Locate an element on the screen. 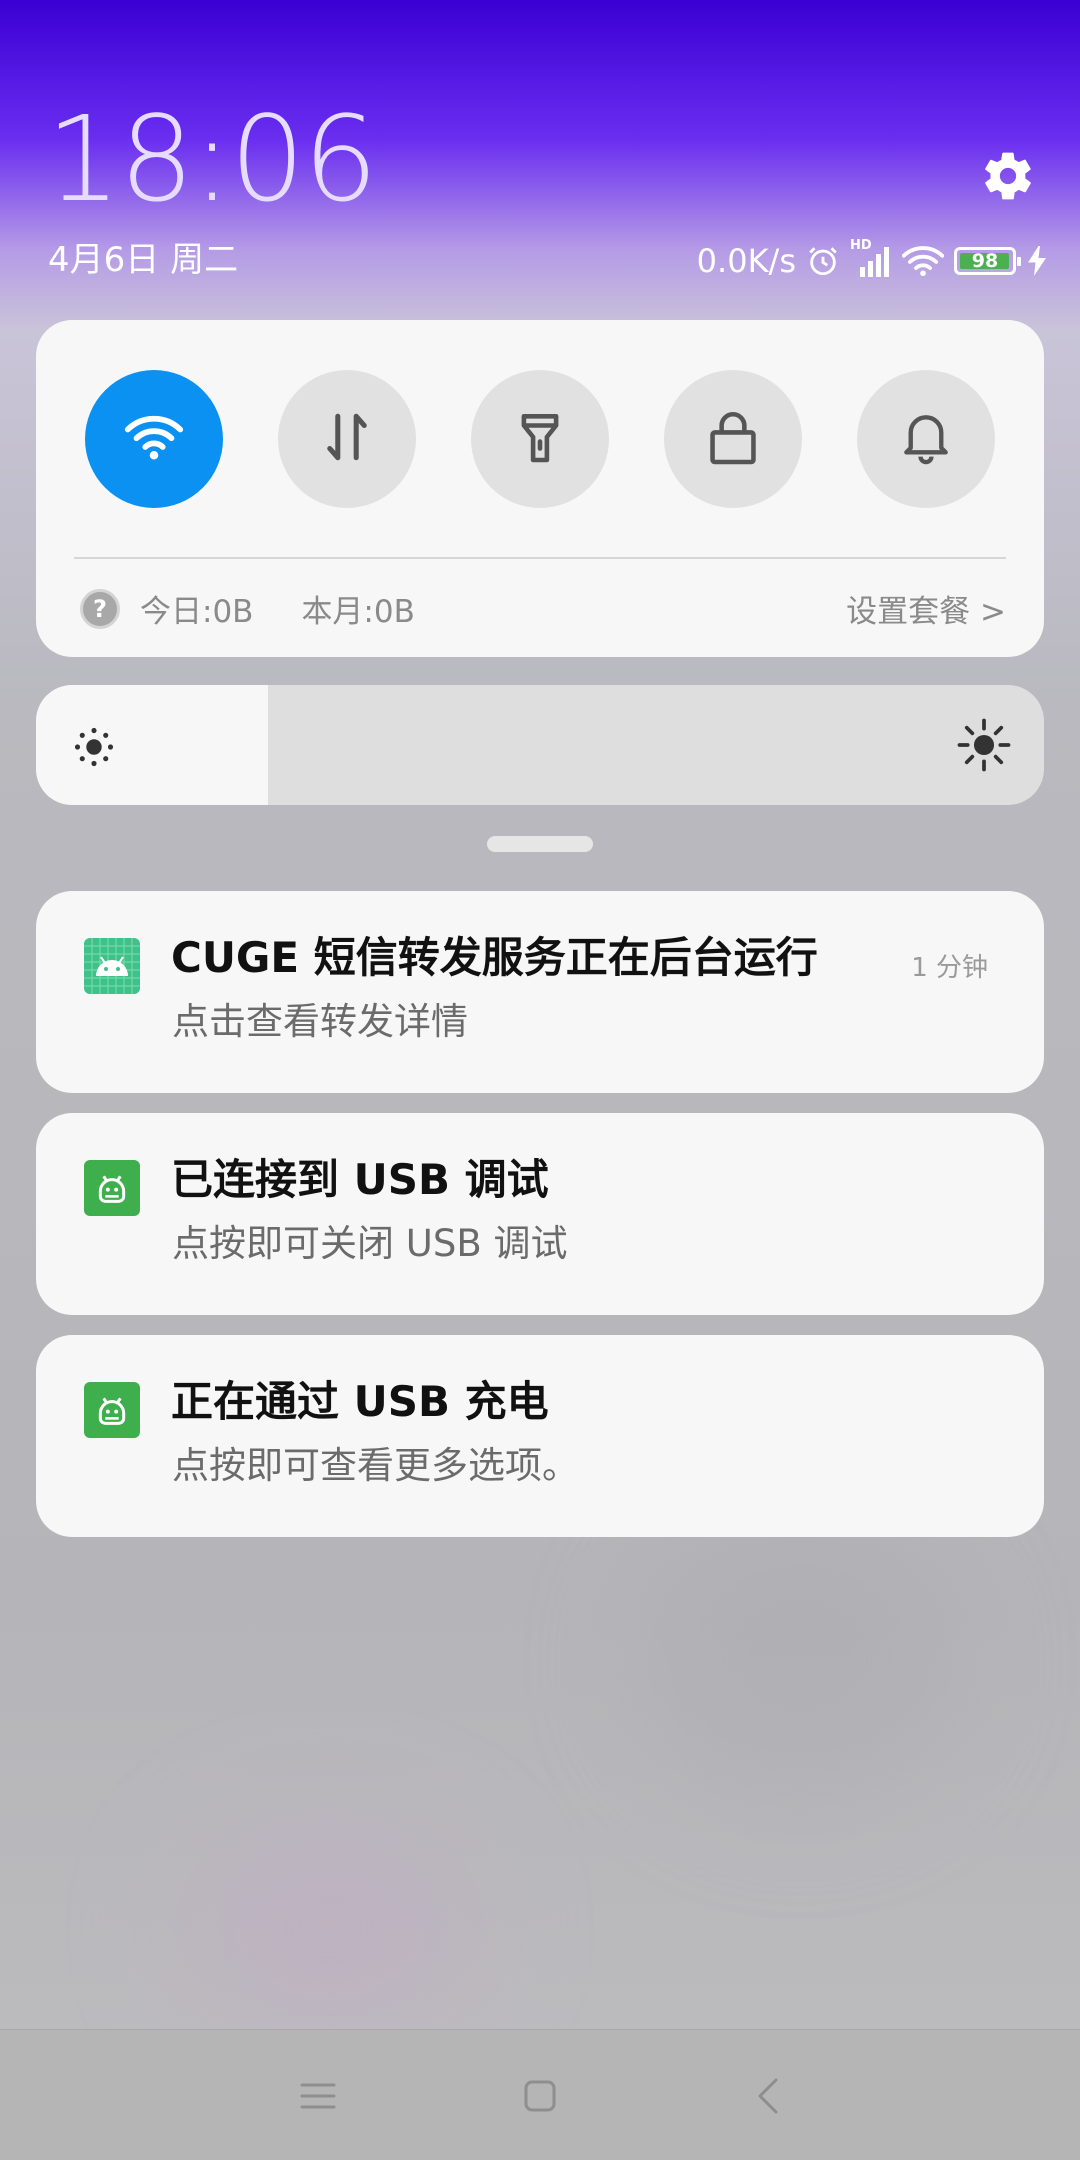 The height and width of the screenshot is (2160, 1080). data-usage-row: ? 今日:0B 本月:0B 设置套餐 > is located at coordinates (543, 608).